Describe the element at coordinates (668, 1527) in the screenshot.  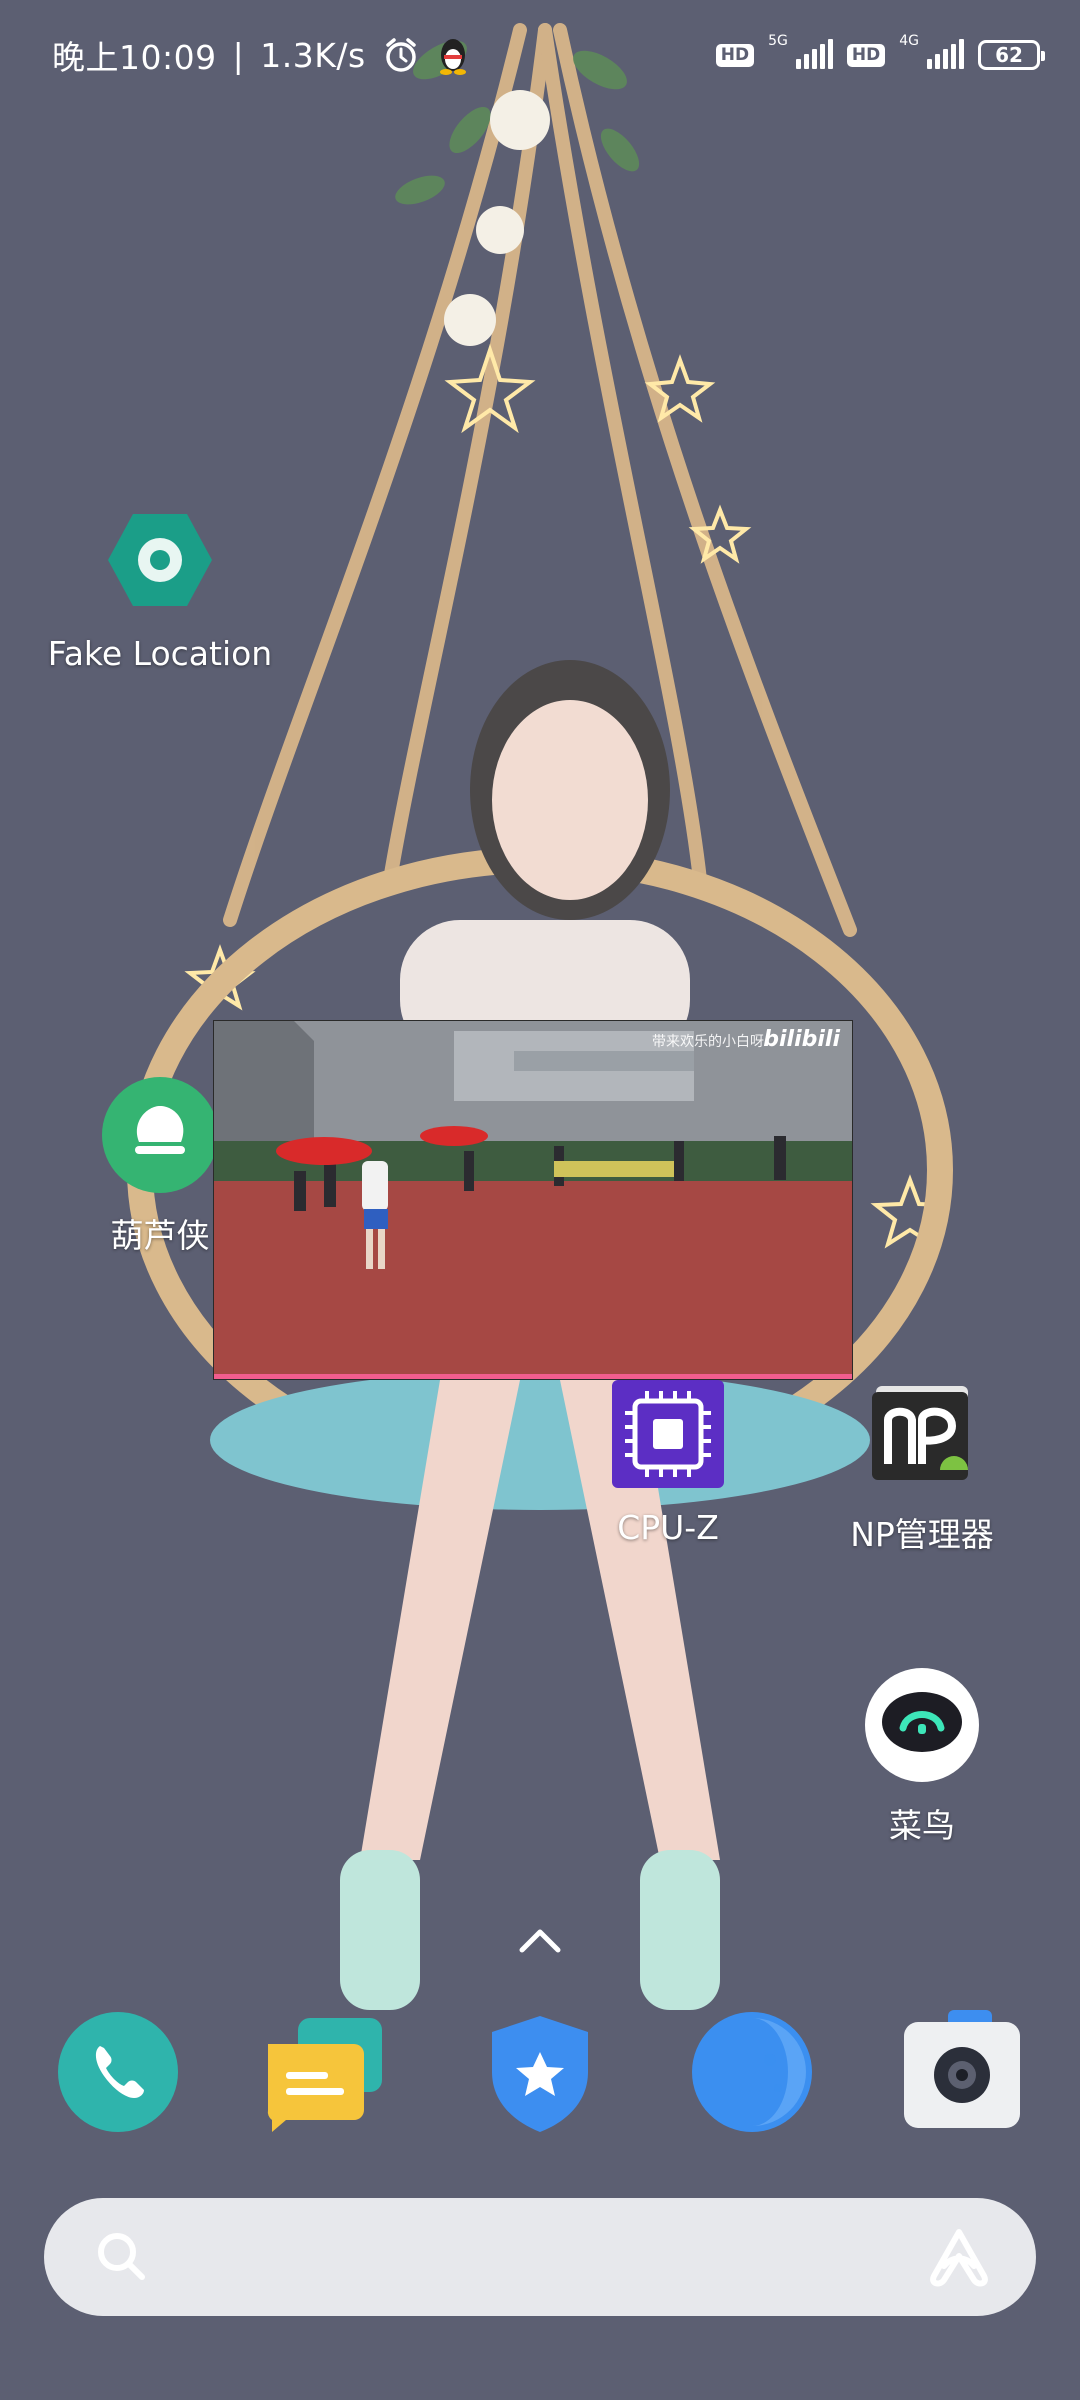
I see `app-label-cpu-z: CPU-Z` at that location.